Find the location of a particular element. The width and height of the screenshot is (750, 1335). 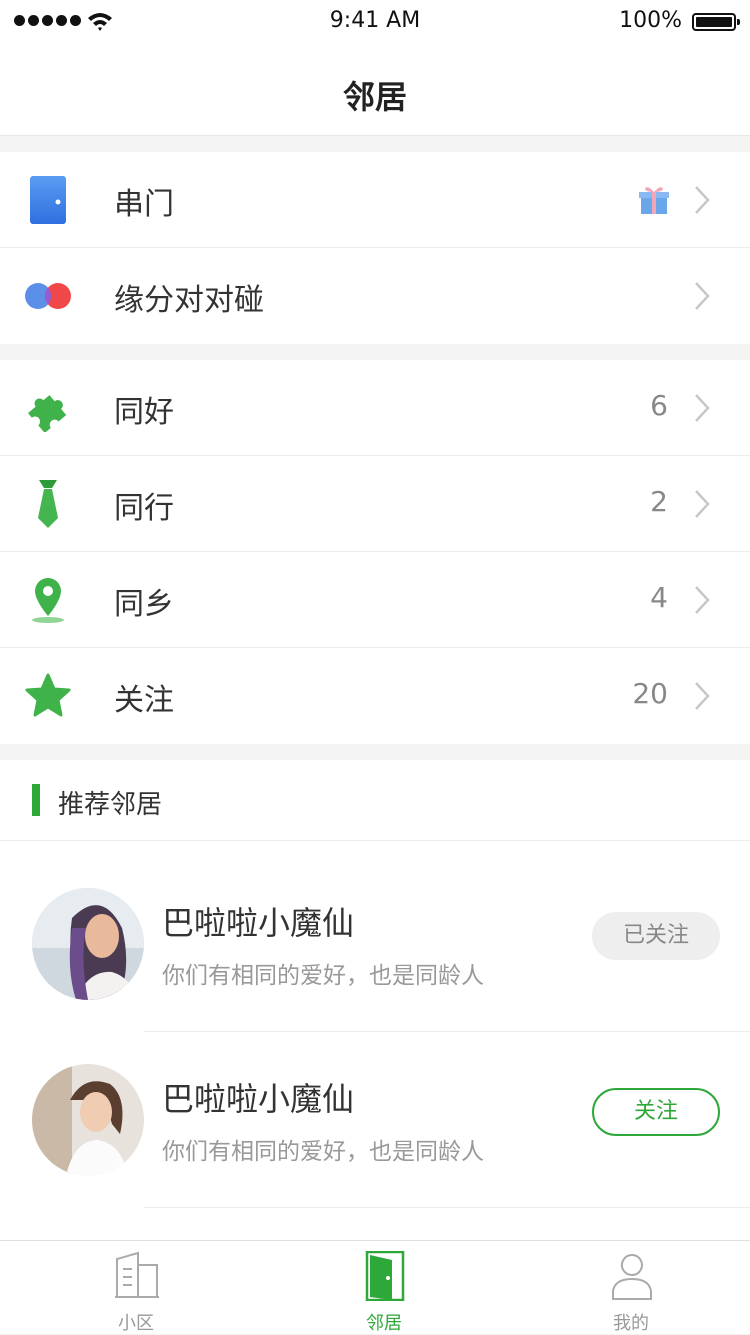

menu-item-label: 串门 is located at coordinates (144, 204).